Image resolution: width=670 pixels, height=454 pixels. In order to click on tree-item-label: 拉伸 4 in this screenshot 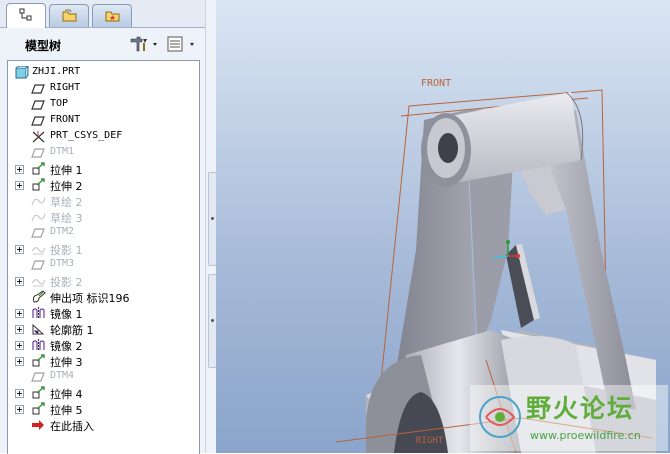, I will do `click(66, 394)`.